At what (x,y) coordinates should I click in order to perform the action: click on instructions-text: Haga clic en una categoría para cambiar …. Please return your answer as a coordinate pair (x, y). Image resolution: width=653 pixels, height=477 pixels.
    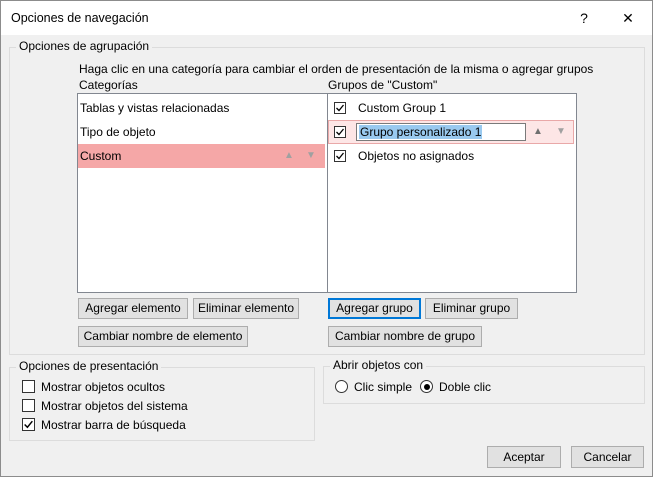
    Looking at the image, I should click on (336, 69).